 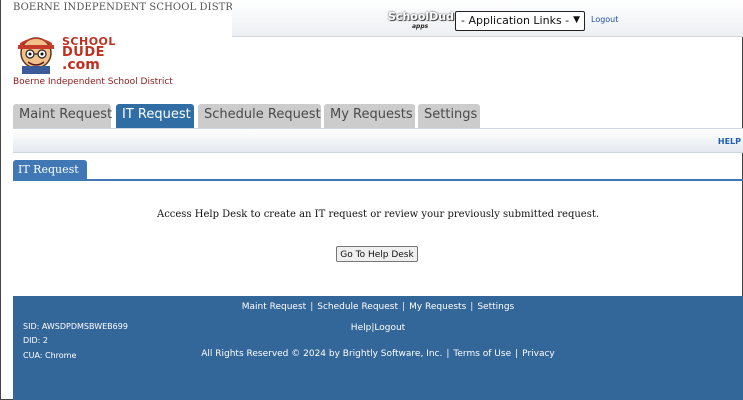 What do you see at coordinates (369, 116) in the screenshot?
I see `tab-my-requests: My Requests` at bounding box center [369, 116].